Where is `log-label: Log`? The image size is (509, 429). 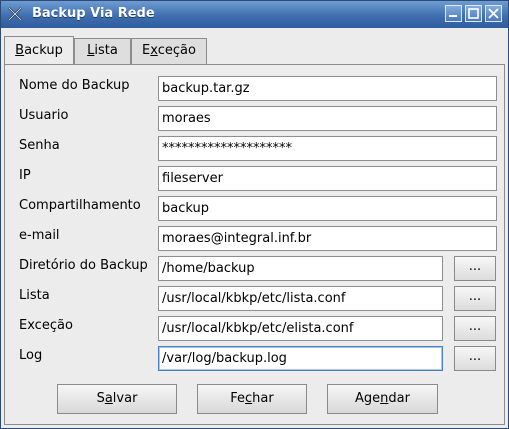 log-label: Log is located at coordinates (31, 355).